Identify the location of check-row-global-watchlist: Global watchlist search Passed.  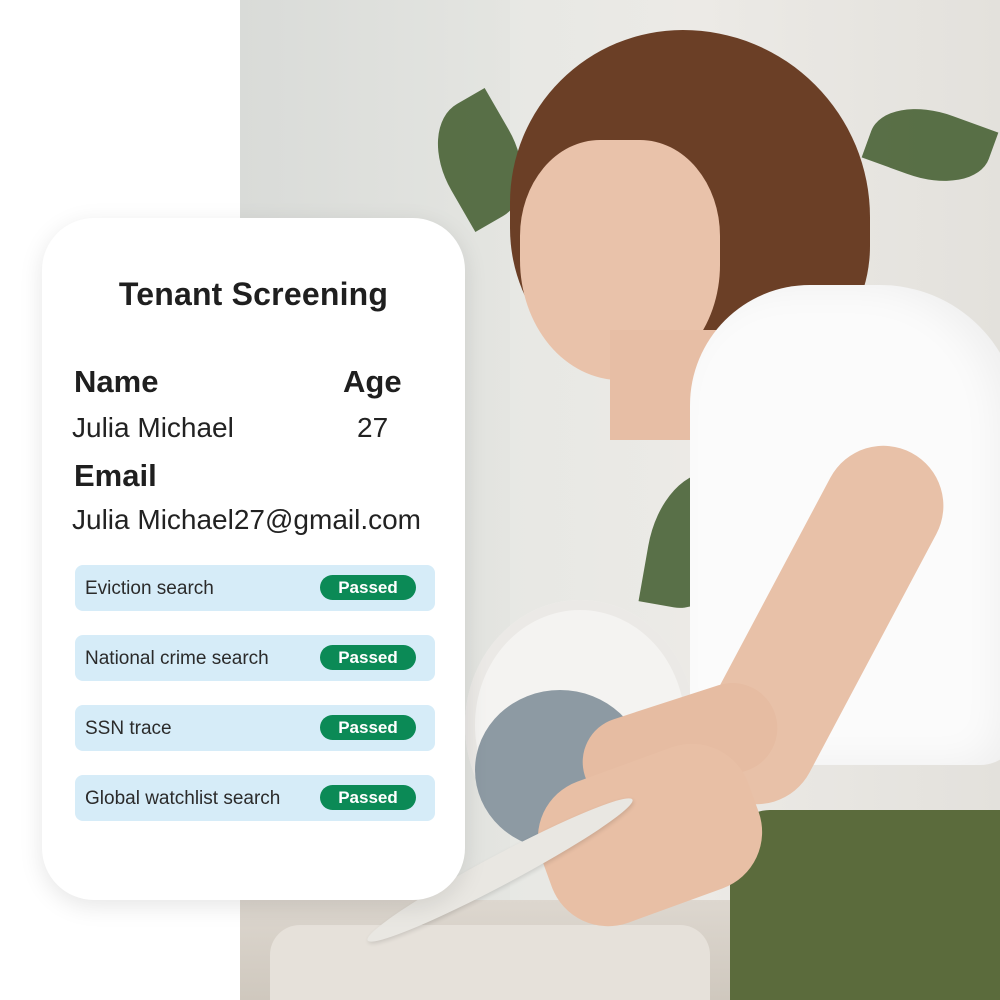
(255, 798).